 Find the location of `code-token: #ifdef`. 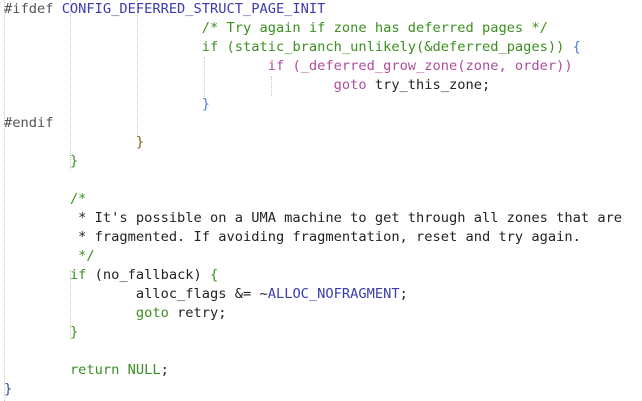

code-token: #ifdef is located at coordinates (33, 9).